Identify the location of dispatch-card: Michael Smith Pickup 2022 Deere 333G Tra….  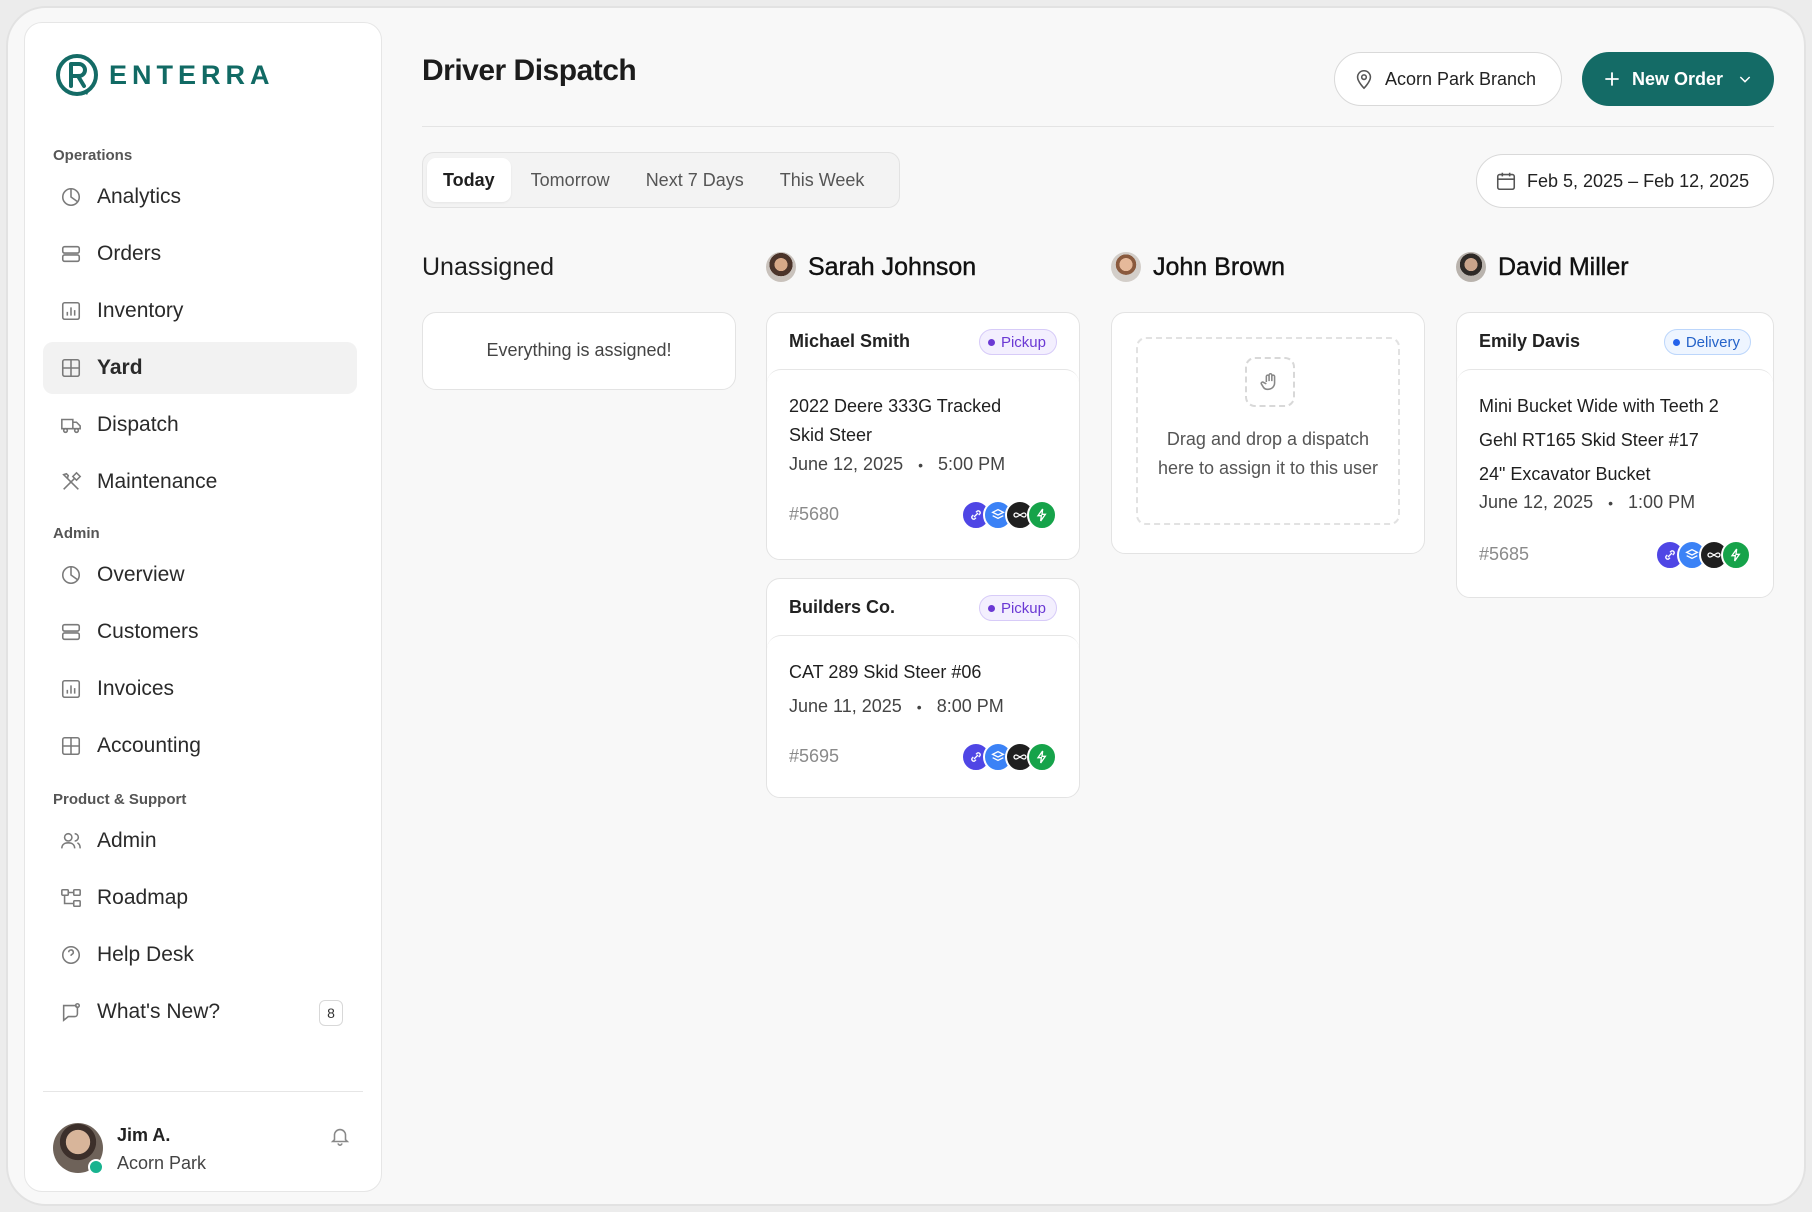
(923, 436).